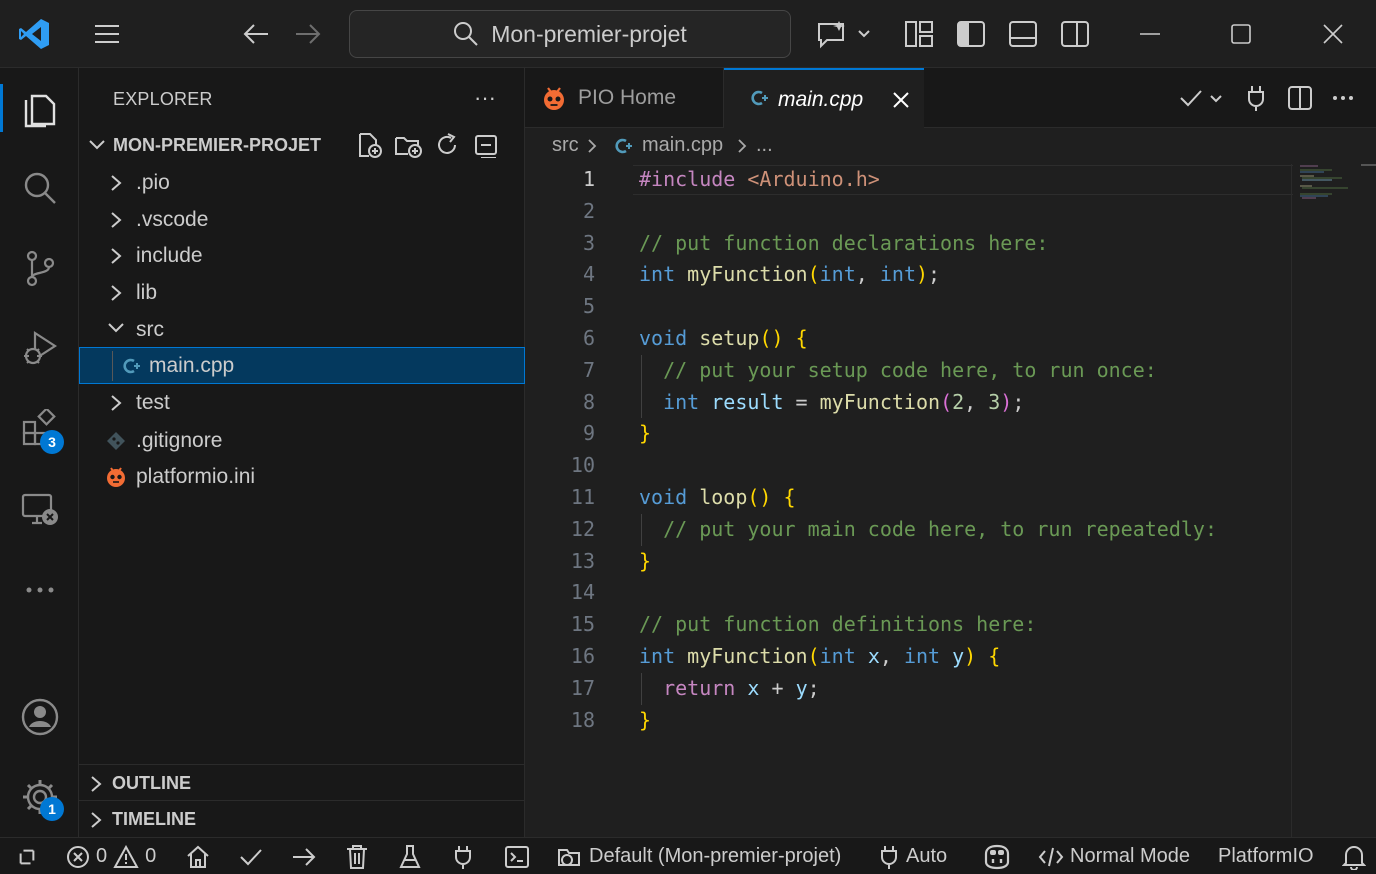 Image resolution: width=1376 pixels, height=874 pixels. I want to click on copilot-status-icon, so click(997, 856).